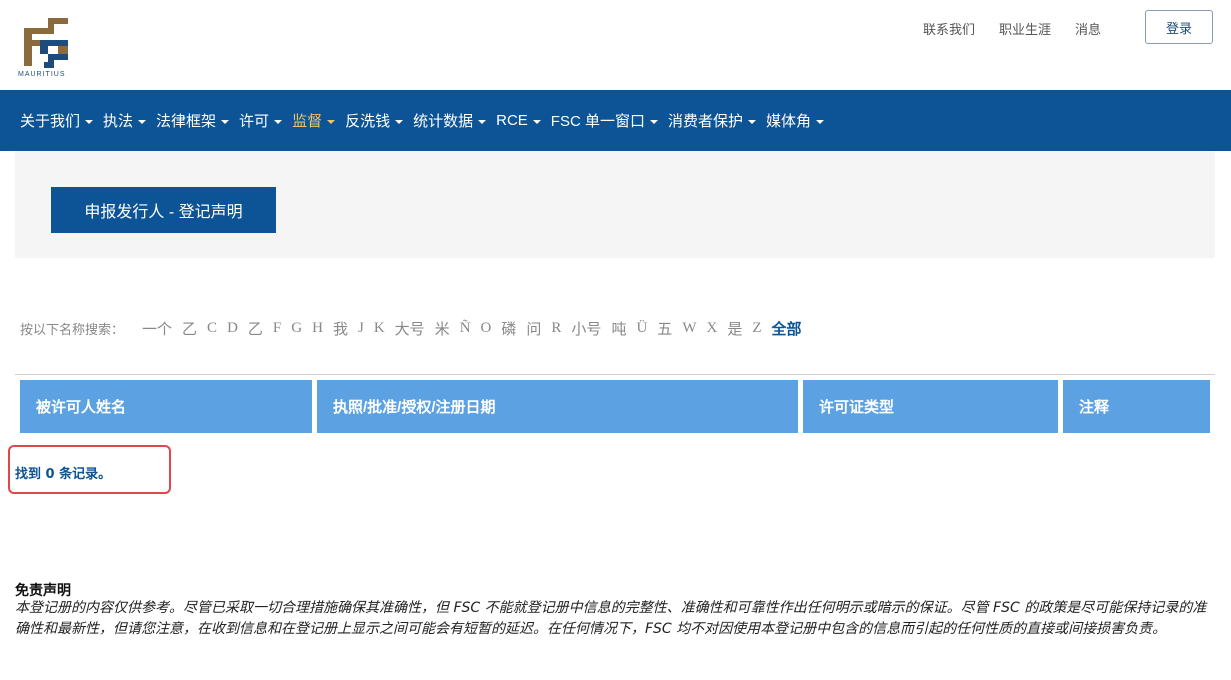 The image size is (1231, 680). I want to click on nav-item-8: FSC 单一窗口, so click(604, 120).